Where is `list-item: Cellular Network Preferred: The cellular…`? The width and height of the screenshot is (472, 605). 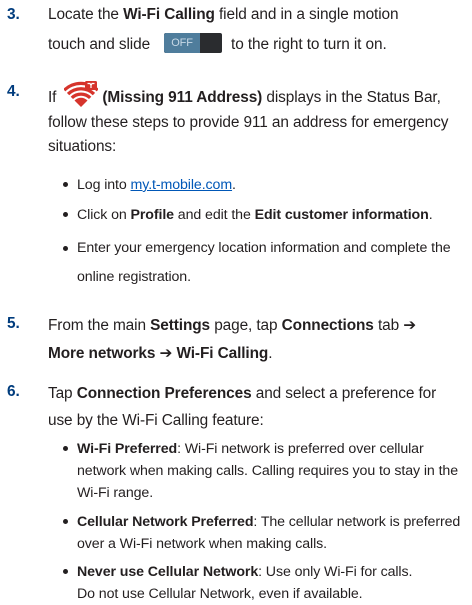 list-item: Cellular Network Preferred: The cellular… is located at coordinates (265, 533).